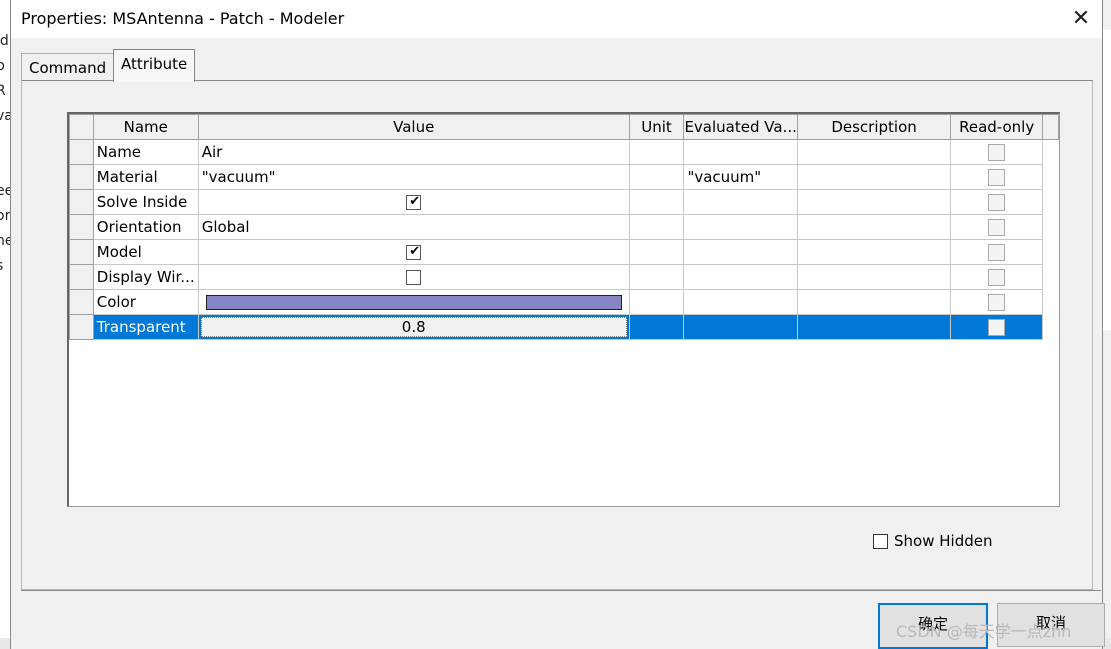 Image resolution: width=1111 pixels, height=649 pixels. I want to click on solve-inside-checkbox: ✔, so click(414, 202).